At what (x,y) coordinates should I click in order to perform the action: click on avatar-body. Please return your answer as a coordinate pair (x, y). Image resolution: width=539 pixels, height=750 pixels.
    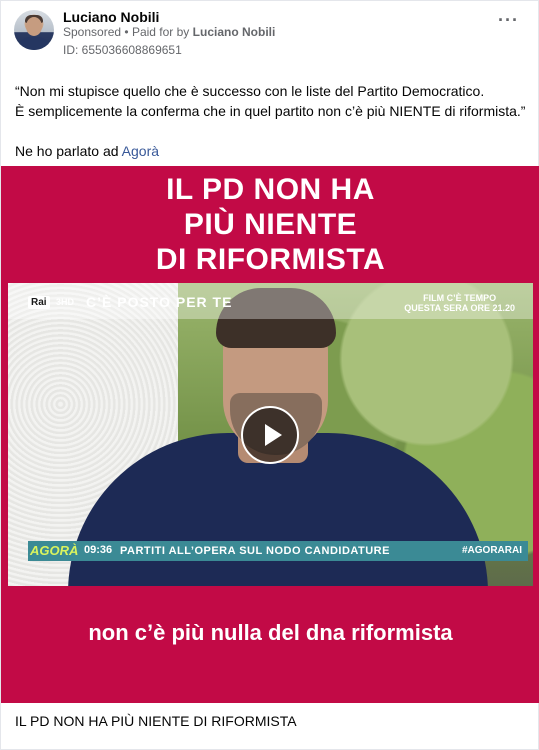
    Looking at the image, I should click on (34, 43).